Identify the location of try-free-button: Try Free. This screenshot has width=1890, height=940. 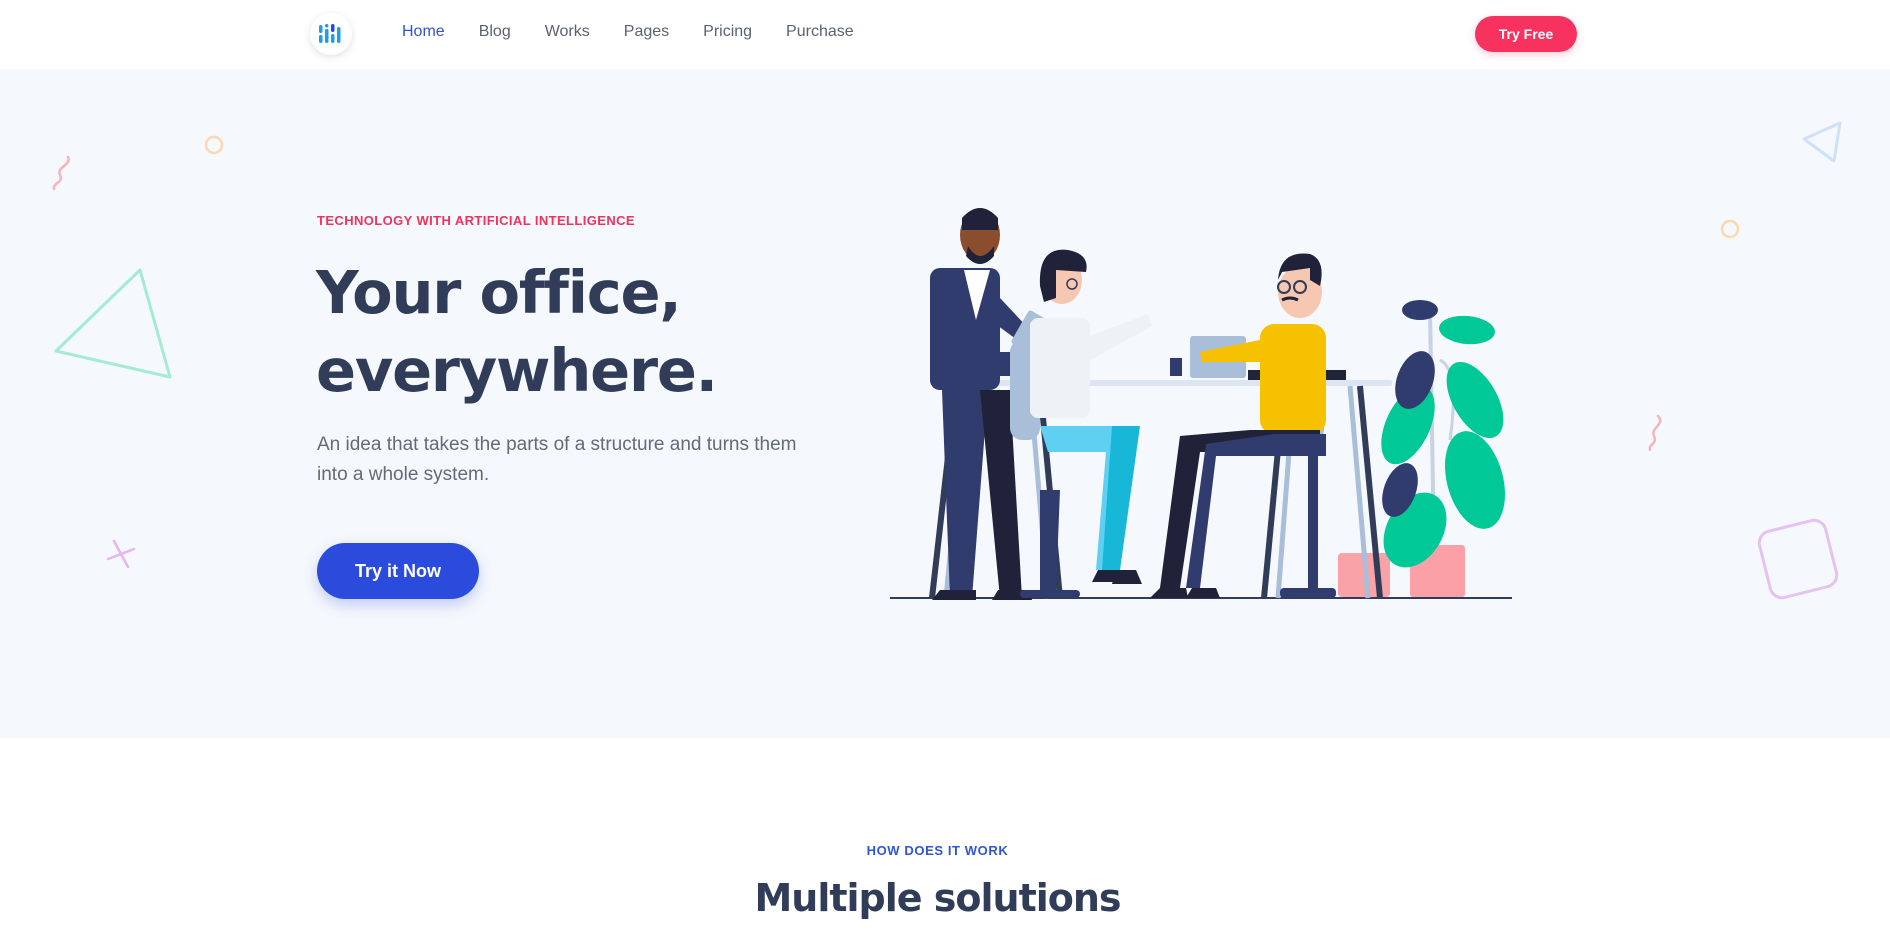
(1526, 34).